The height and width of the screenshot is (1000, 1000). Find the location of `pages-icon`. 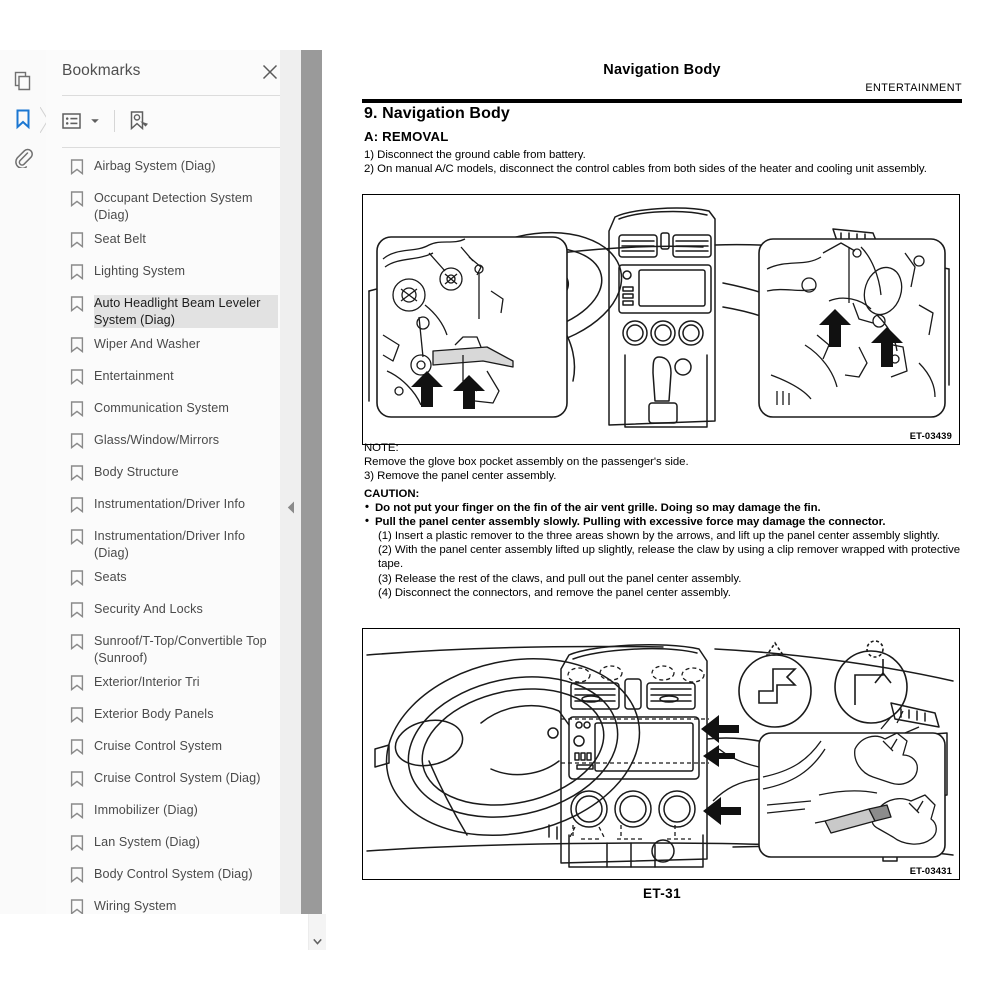

pages-icon is located at coordinates (23, 81).